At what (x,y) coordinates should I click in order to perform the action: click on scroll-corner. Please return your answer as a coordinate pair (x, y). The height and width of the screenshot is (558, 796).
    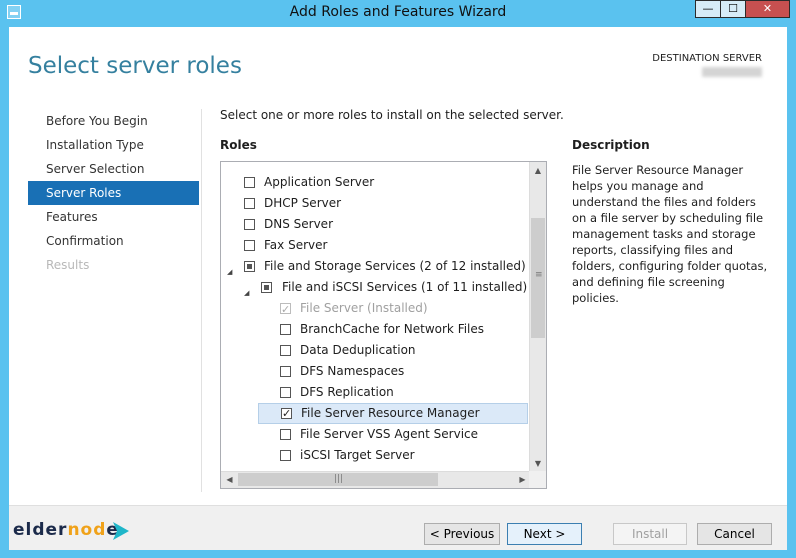
    Looking at the image, I should click on (537, 479).